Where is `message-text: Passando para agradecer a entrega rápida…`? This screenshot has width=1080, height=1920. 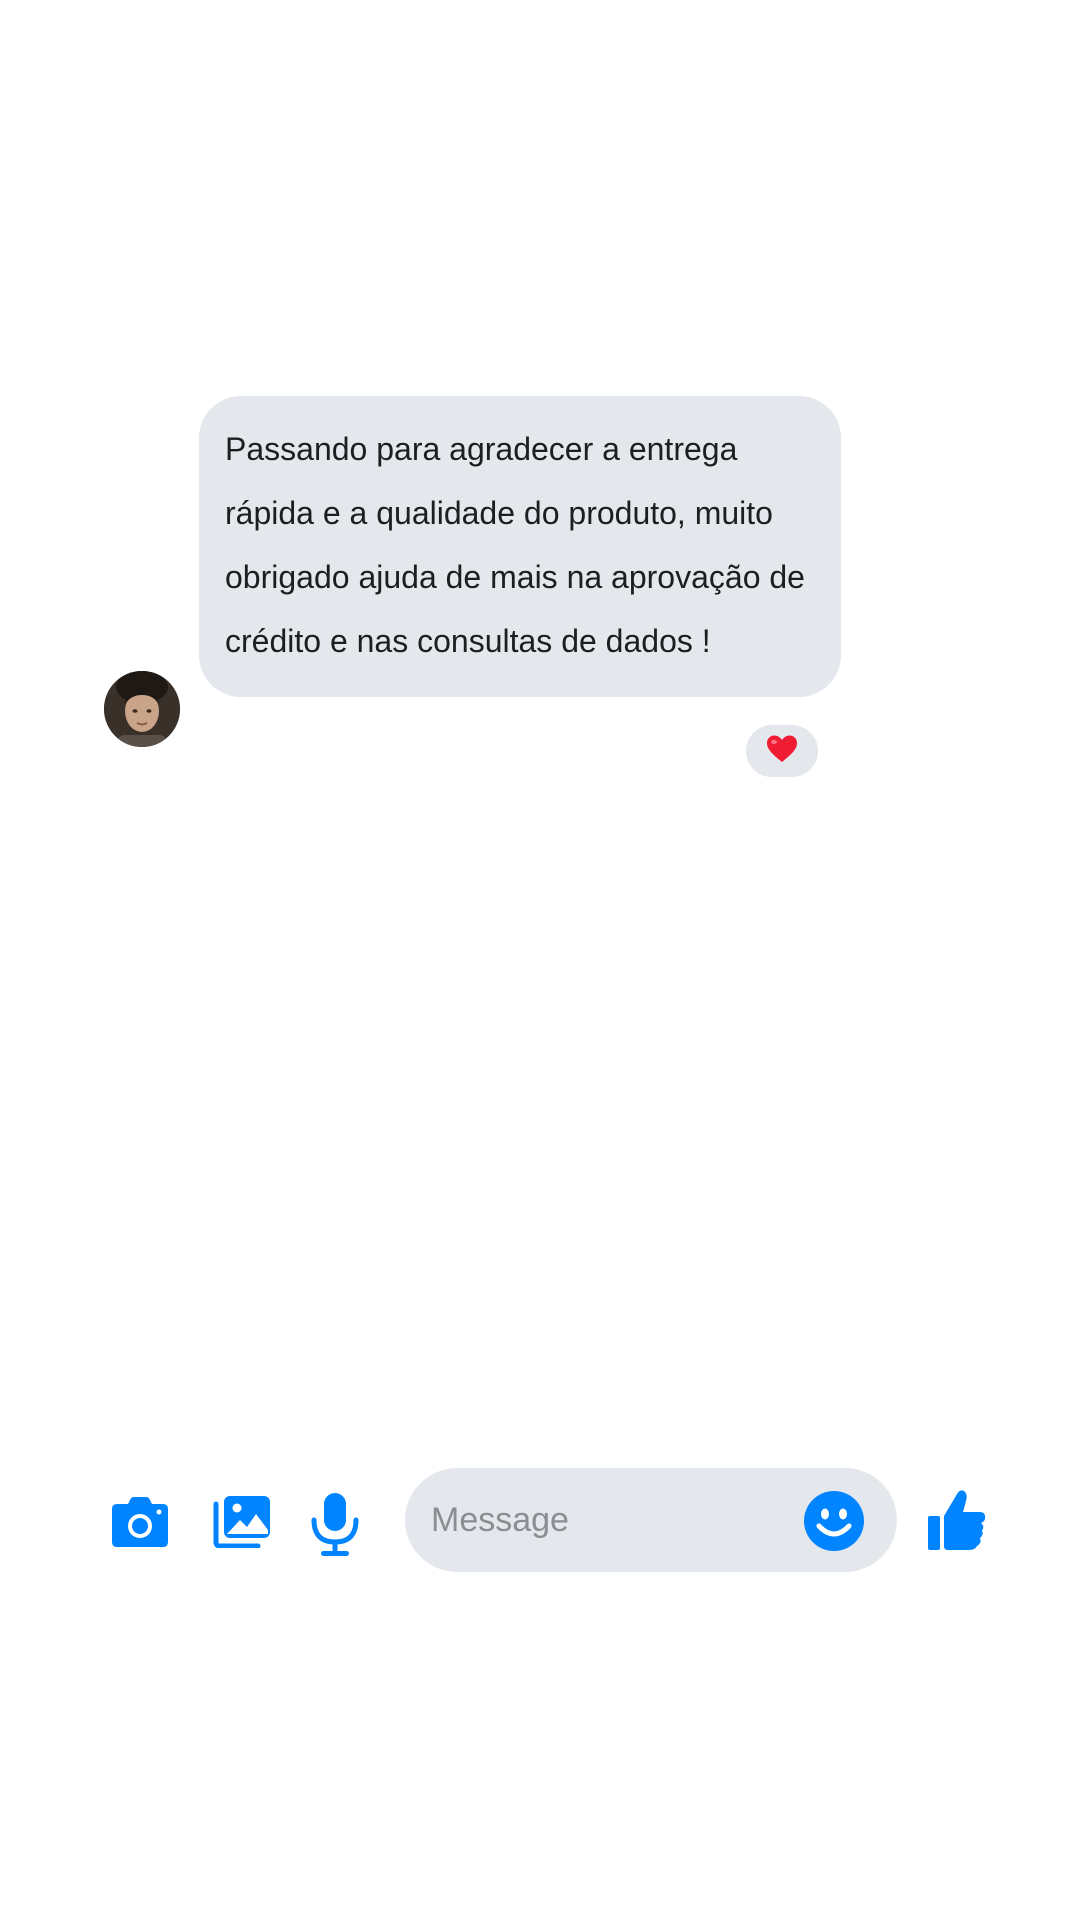 message-text: Passando para agradecer a entrega rápida… is located at coordinates (515, 545).